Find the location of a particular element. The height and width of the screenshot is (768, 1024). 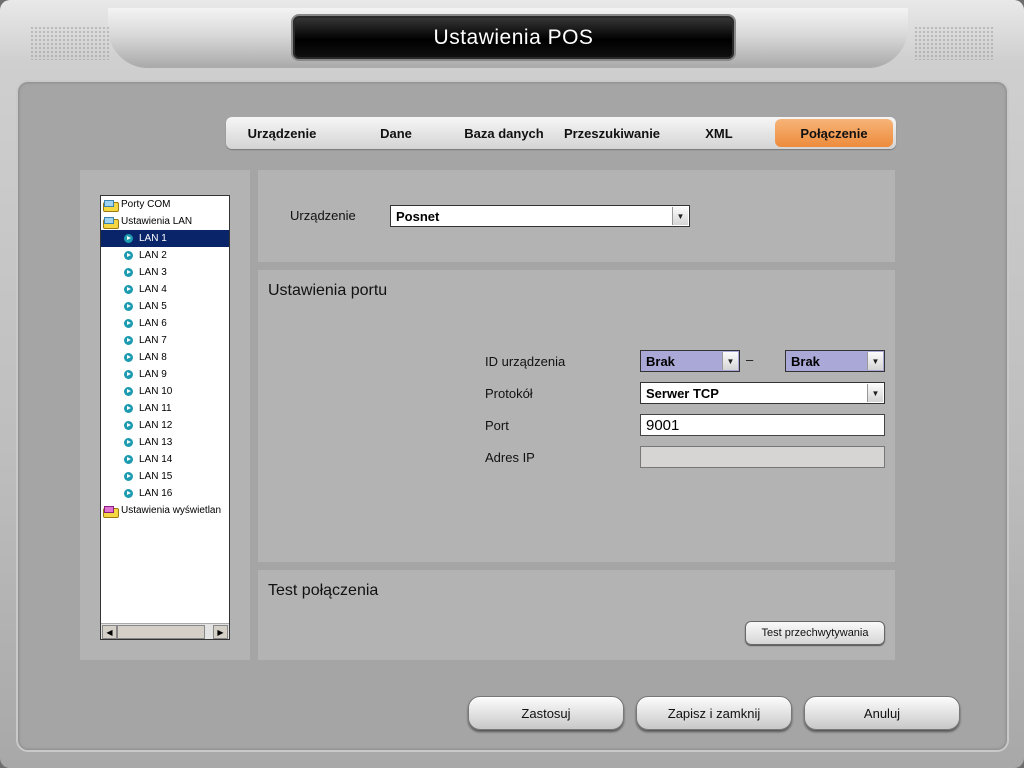

apply-button: Zastosuj is located at coordinates (546, 713).